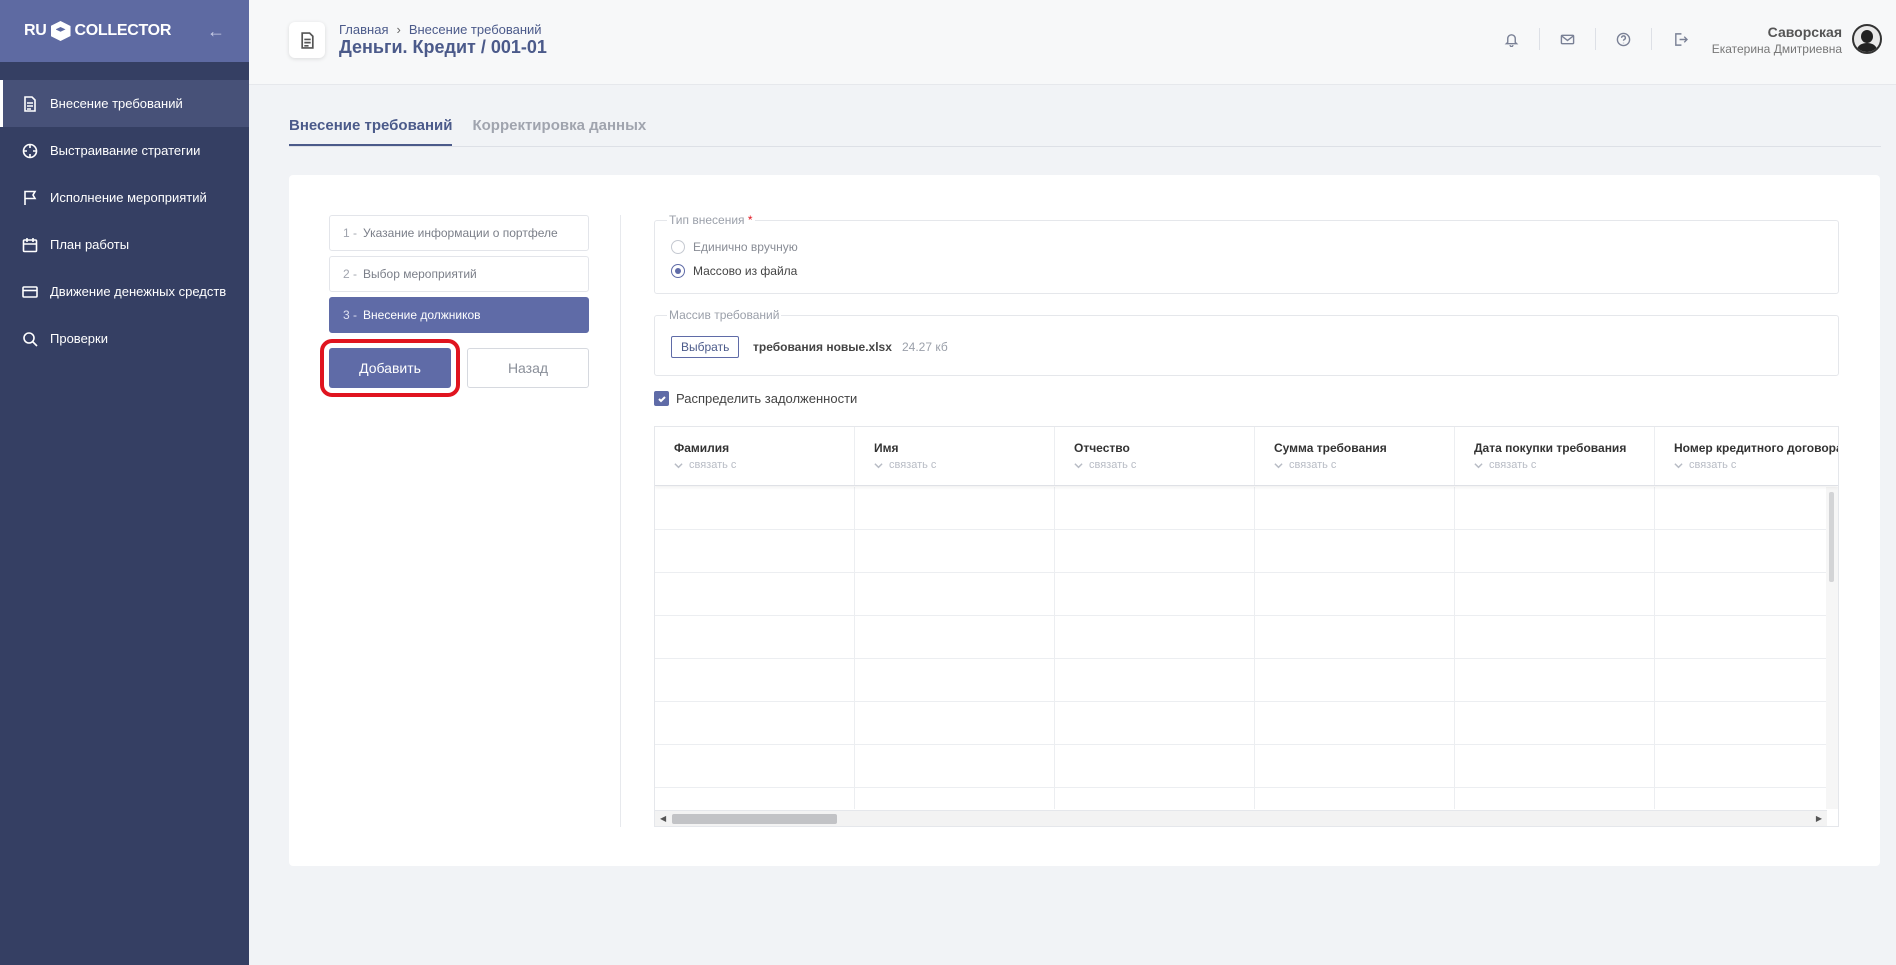 Image resolution: width=1896 pixels, height=965 pixels. What do you see at coordinates (35, 30) in the screenshot?
I see `logo-text-left: RU` at bounding box center [35, 30].